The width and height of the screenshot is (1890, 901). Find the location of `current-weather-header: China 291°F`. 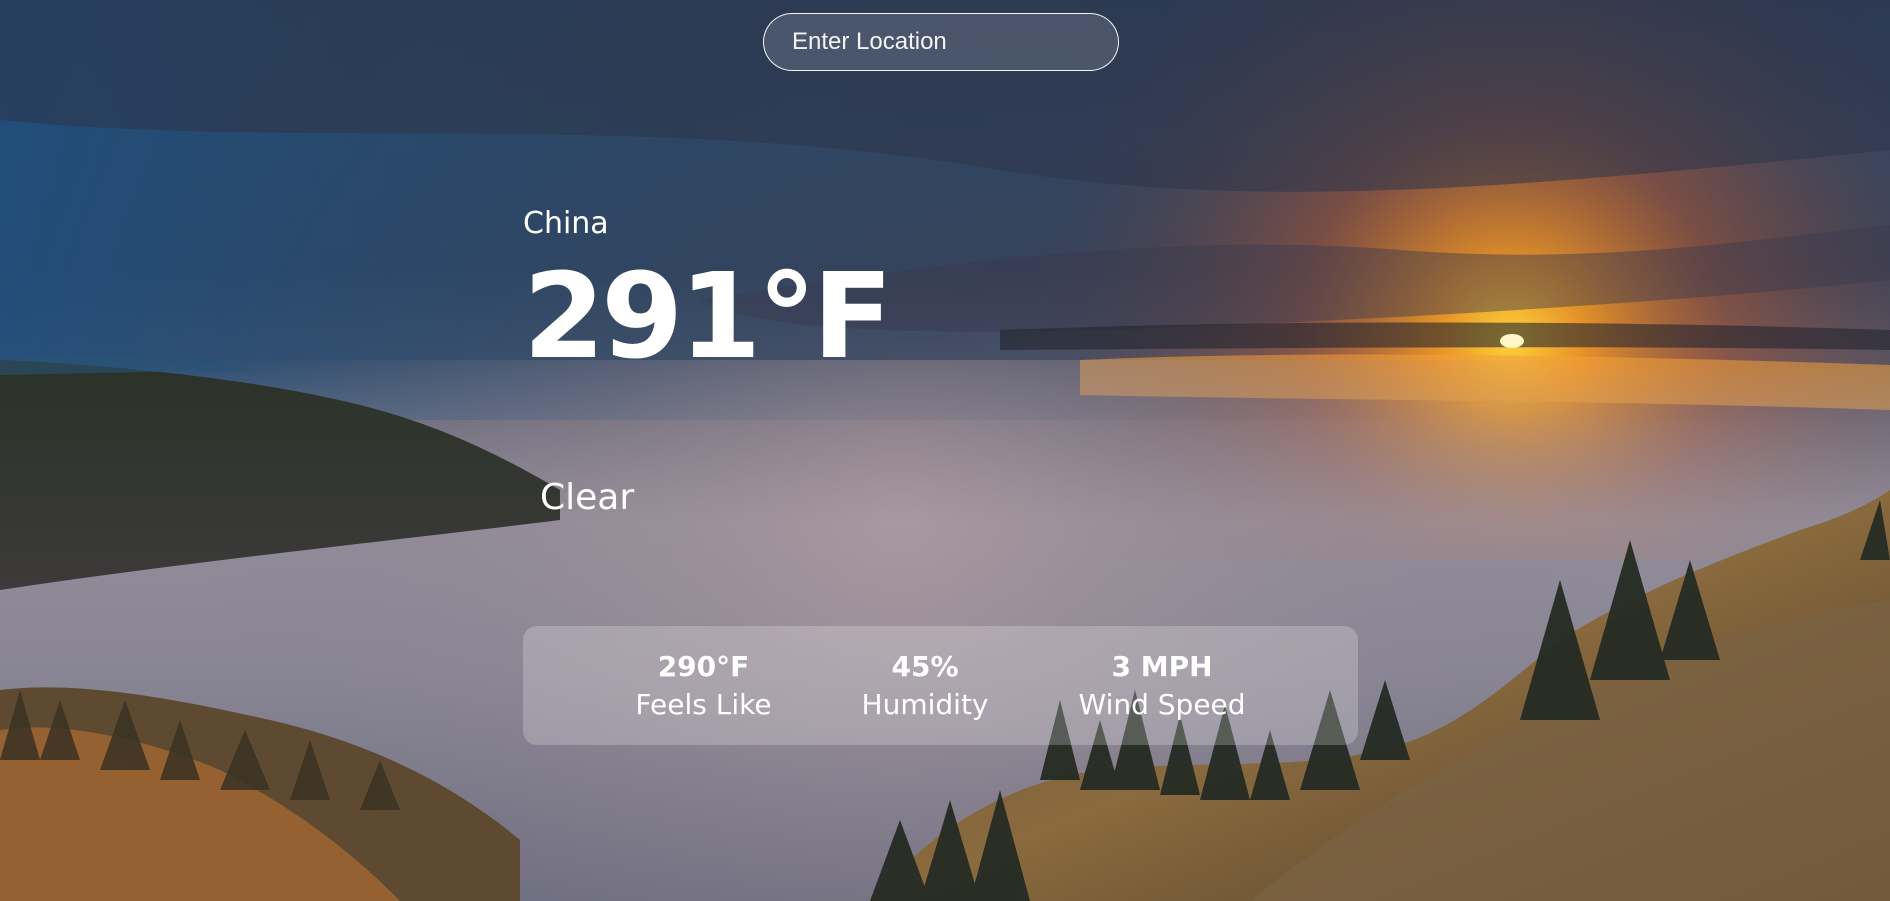

current-weather-header: China 291°F is located at coordinates (708, 293).